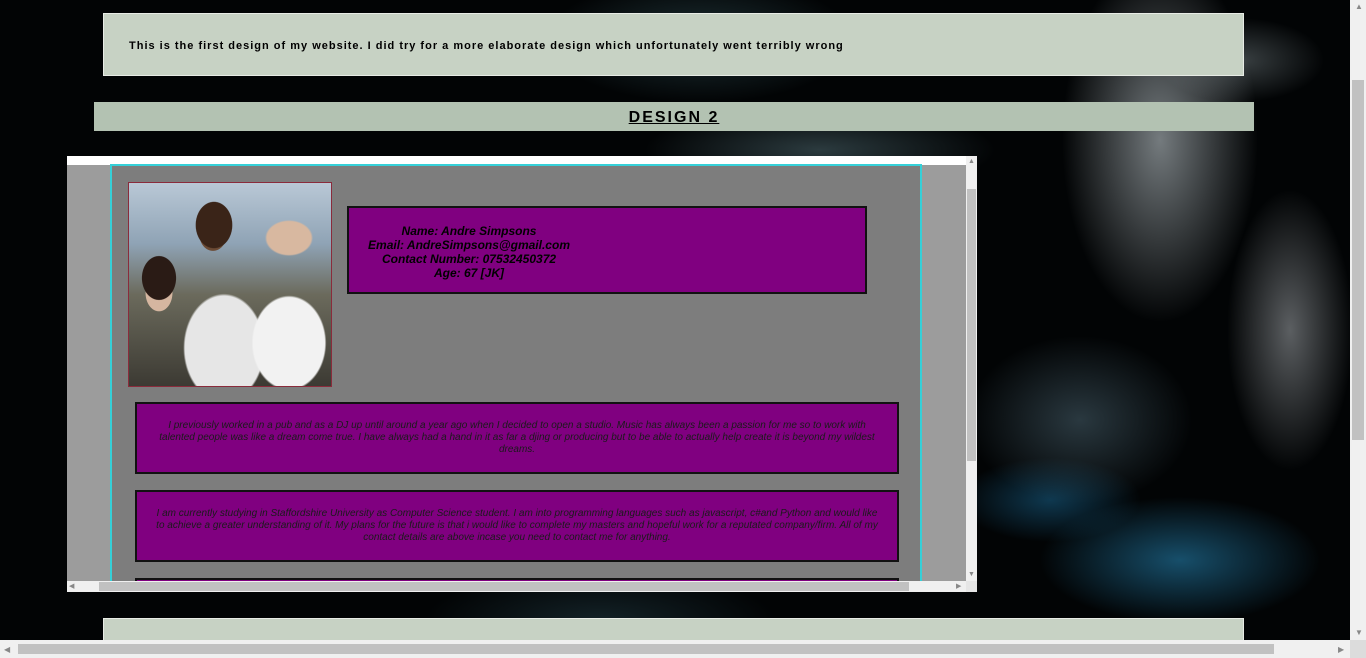  Describe the element at coordinates (469, 259) in the screenshot. I see `phone-text: Contact Number: 07532450372` at that location.